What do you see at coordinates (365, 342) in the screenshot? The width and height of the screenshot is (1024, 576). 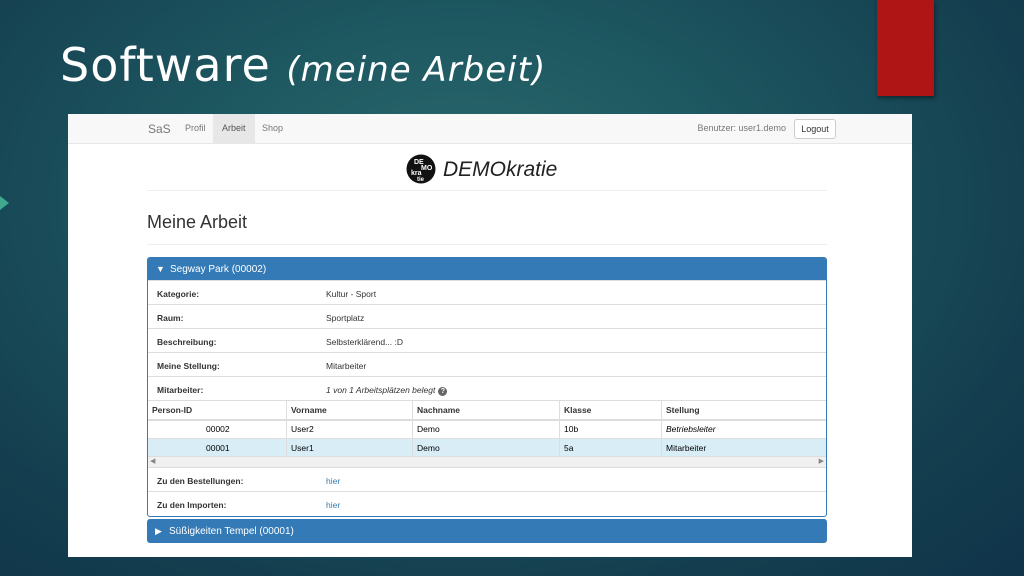 I see `detail-value: Selbsterklärend... :D` at bounding box center [365, 342].